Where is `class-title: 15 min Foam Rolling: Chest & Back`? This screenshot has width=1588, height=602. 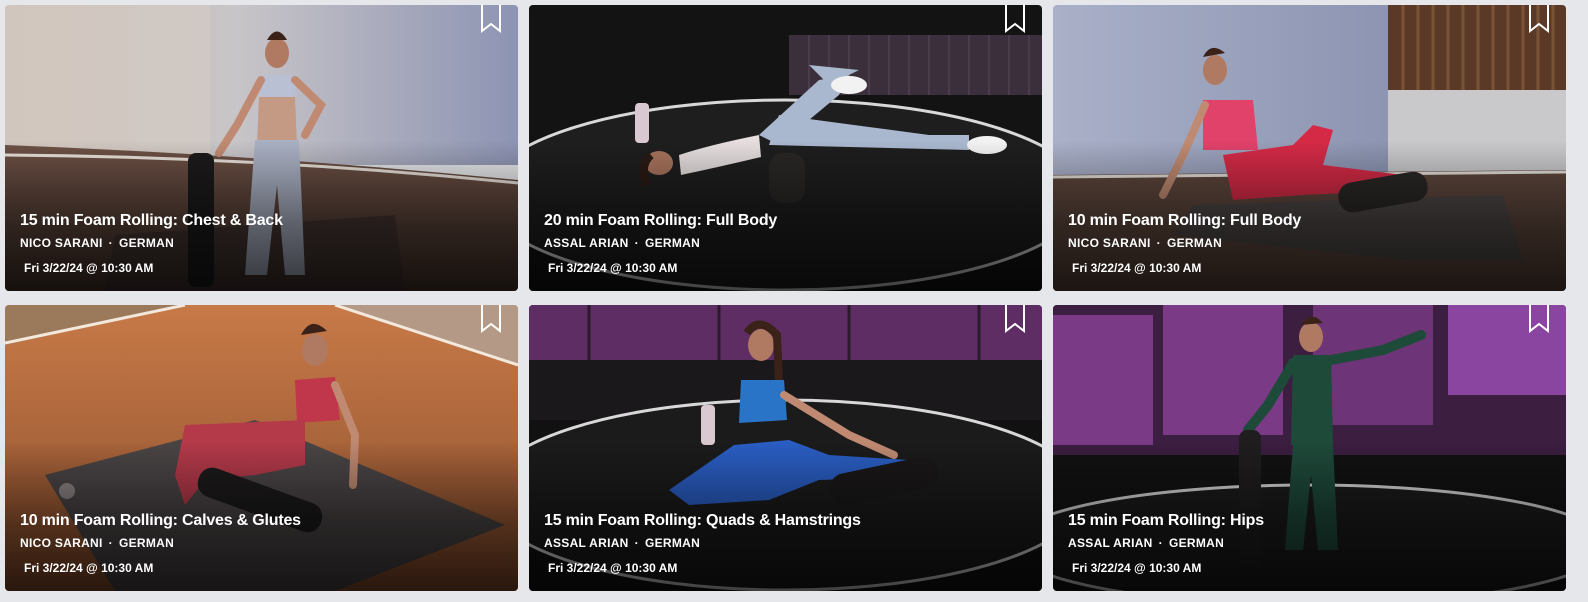 class-title: 15 min Foam Rolling: Chest & Back is located at coordinates (151, 221).